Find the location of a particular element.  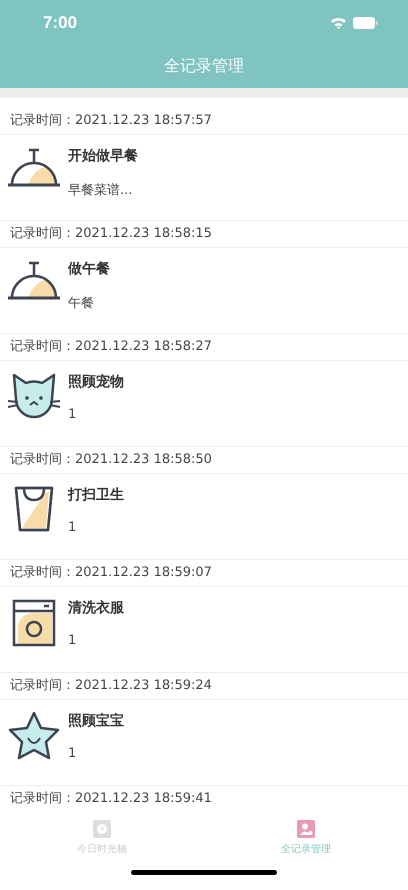

record-note: 午餐 is located at coordinates (81, 303).